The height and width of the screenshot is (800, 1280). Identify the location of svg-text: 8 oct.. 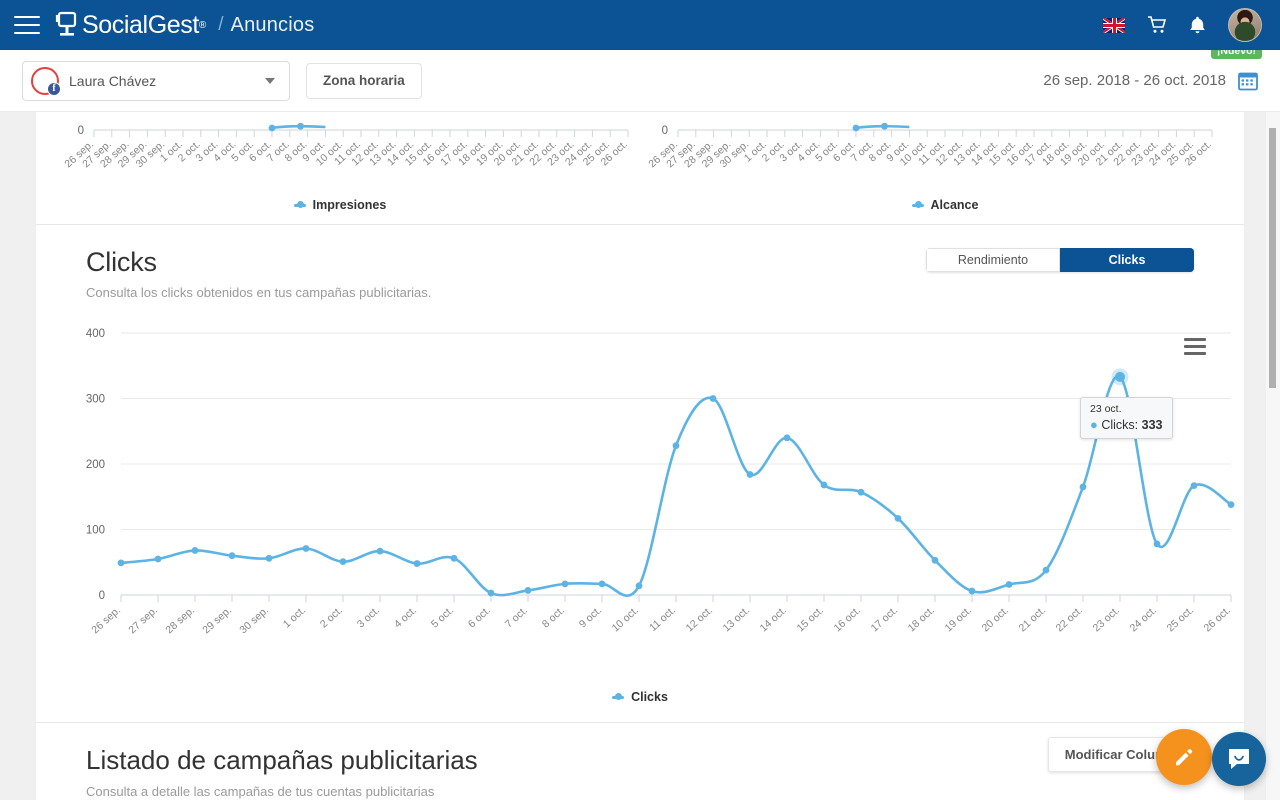
(553, 617).